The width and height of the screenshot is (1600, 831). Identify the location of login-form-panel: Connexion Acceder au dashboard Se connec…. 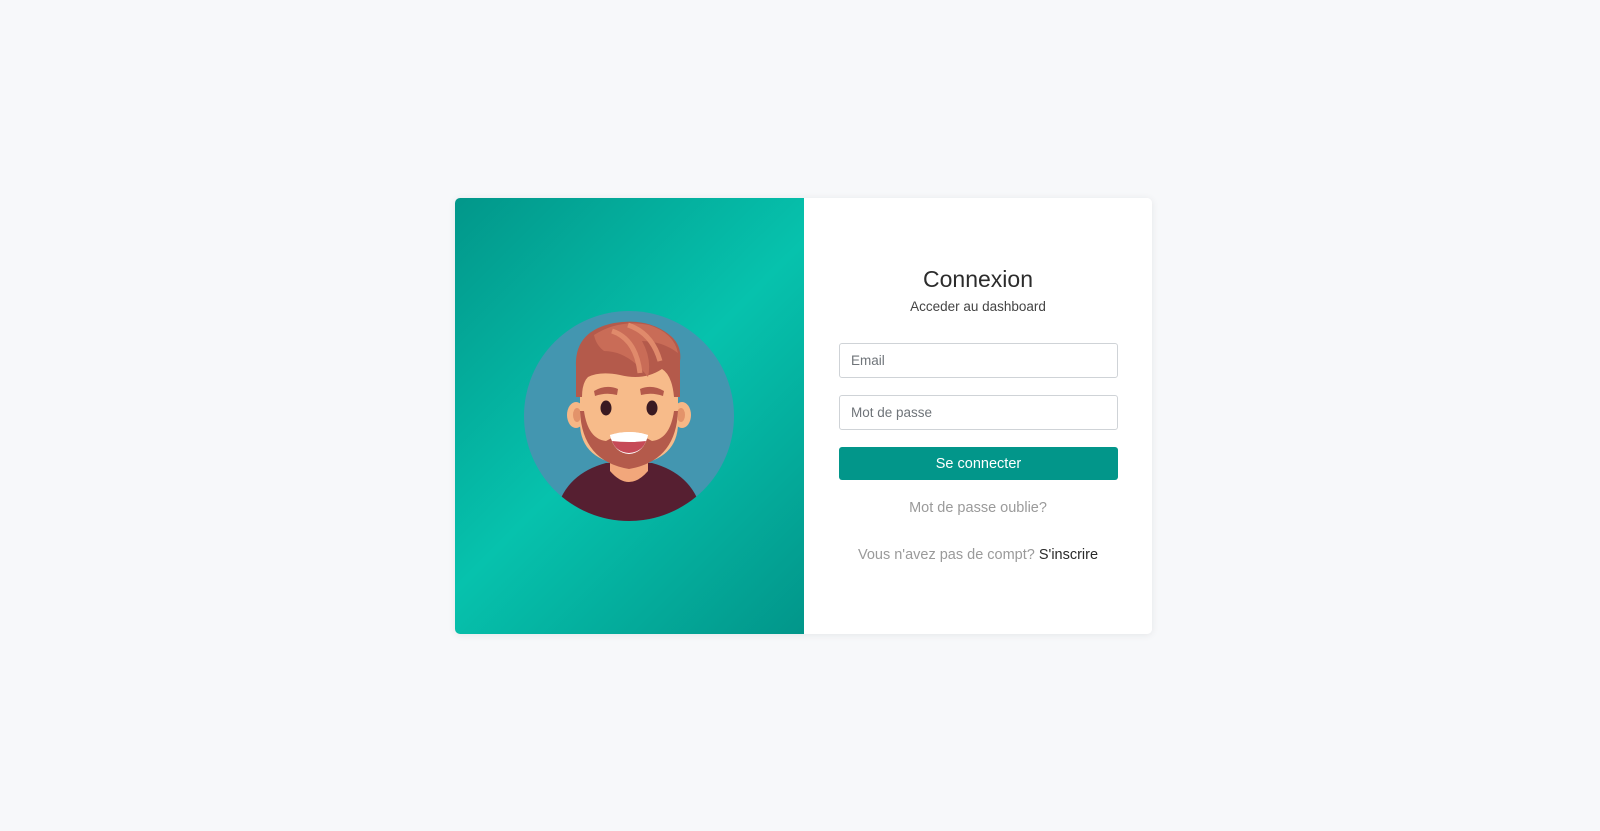
(978, 416).